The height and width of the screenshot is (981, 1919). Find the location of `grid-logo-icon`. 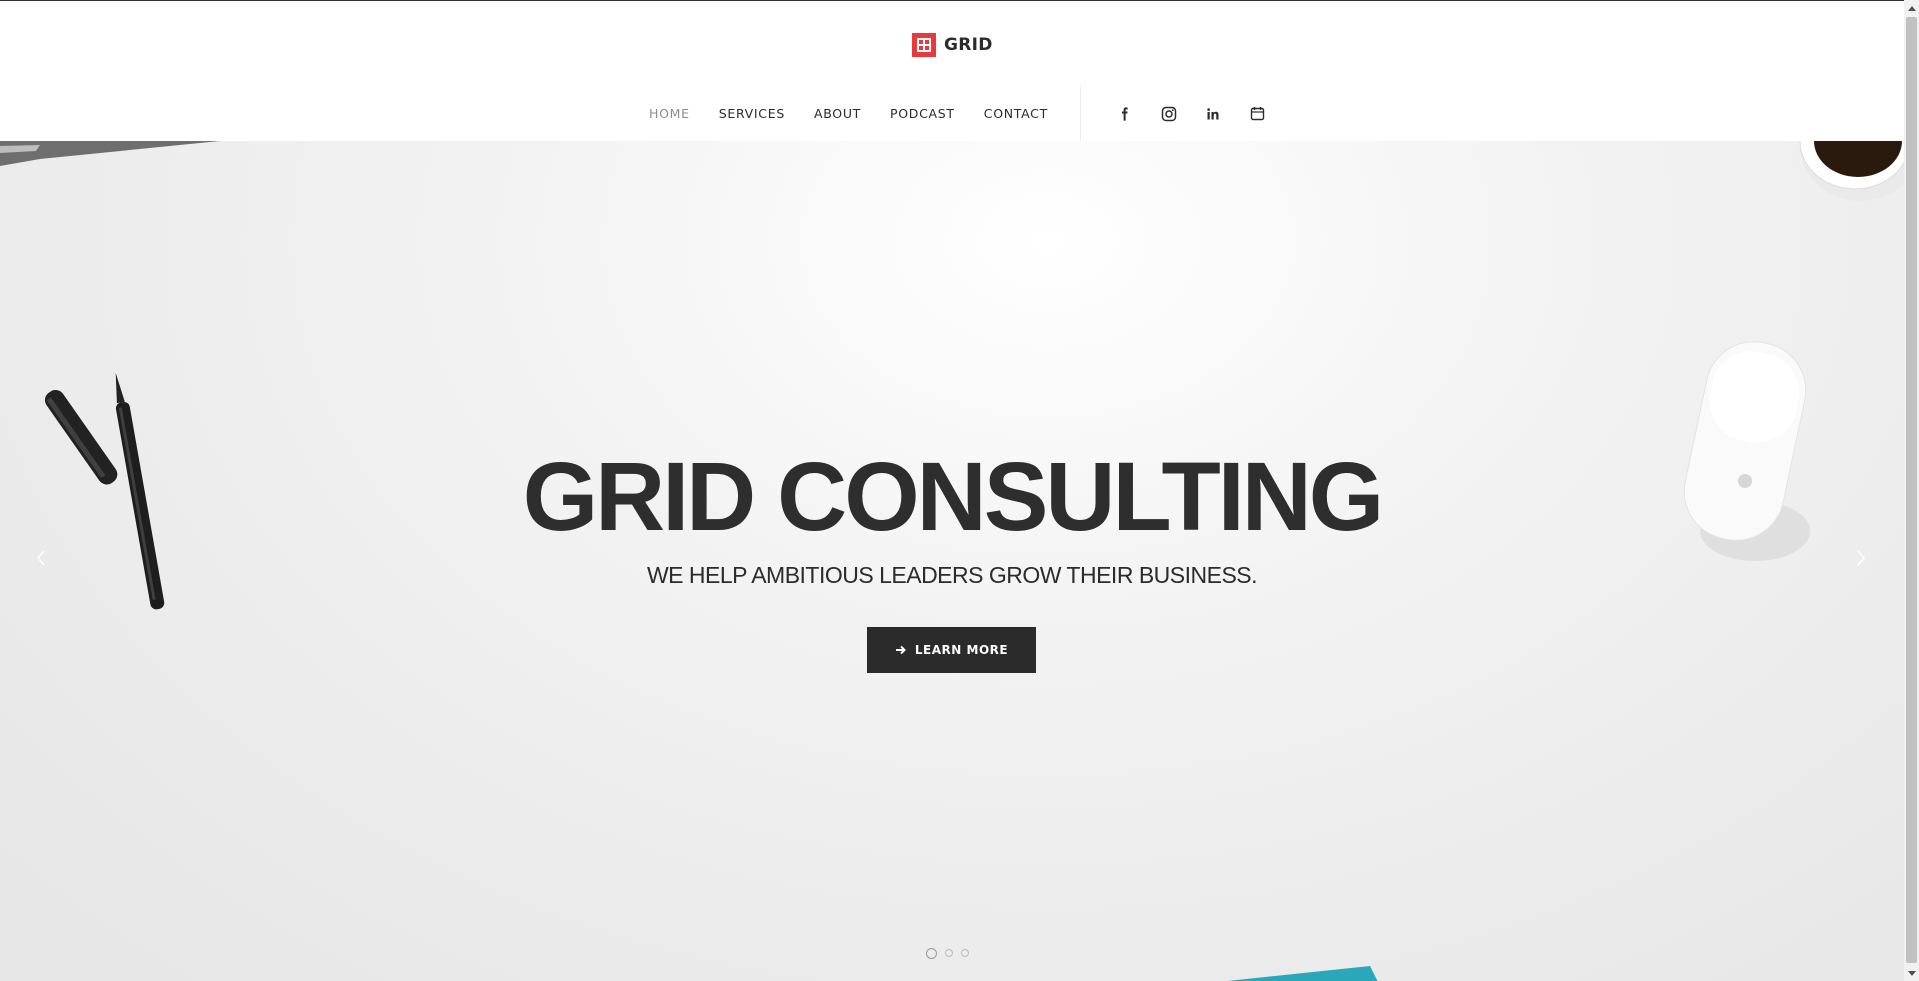

grid-logo-icon is located at coordinates (924, 45).